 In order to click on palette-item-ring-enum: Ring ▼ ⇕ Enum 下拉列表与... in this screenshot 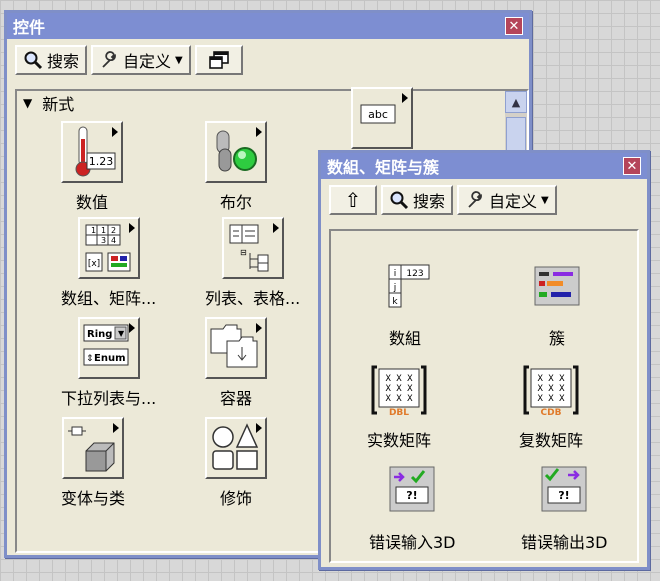, I will do `click(108, 363)`.